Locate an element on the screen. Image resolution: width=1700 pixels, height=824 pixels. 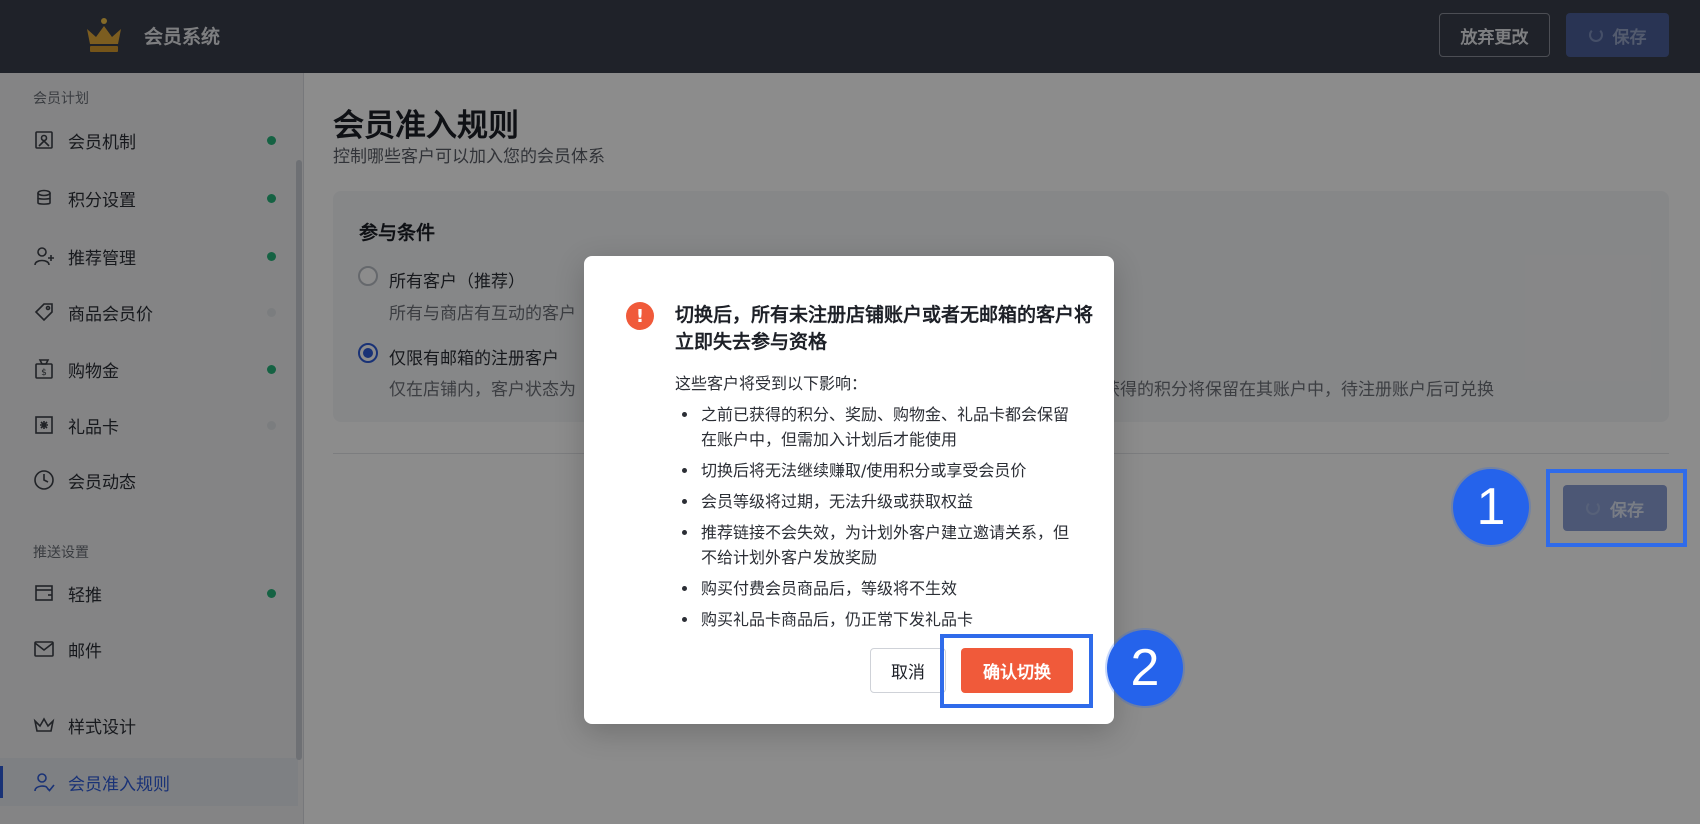
list-item: 之前已获得的积分、奖励、购物金、礼品卡都会保留在账户中，但需加入计划后才能使用 is located at coordinates (877, 427).